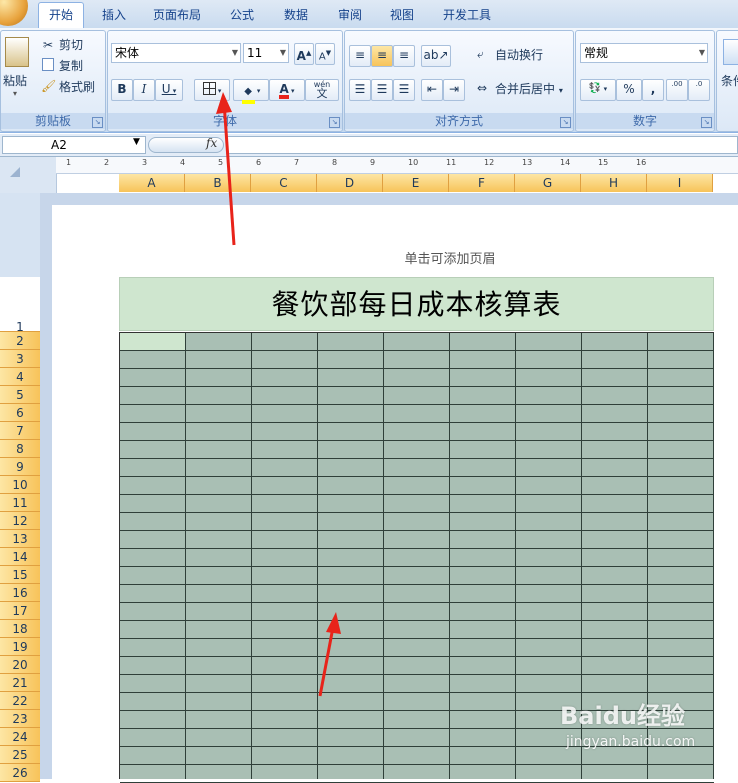 This screenshot has height=783, width=738. I want to click on decrease-indent-button: ⇤, so click(432, 90).